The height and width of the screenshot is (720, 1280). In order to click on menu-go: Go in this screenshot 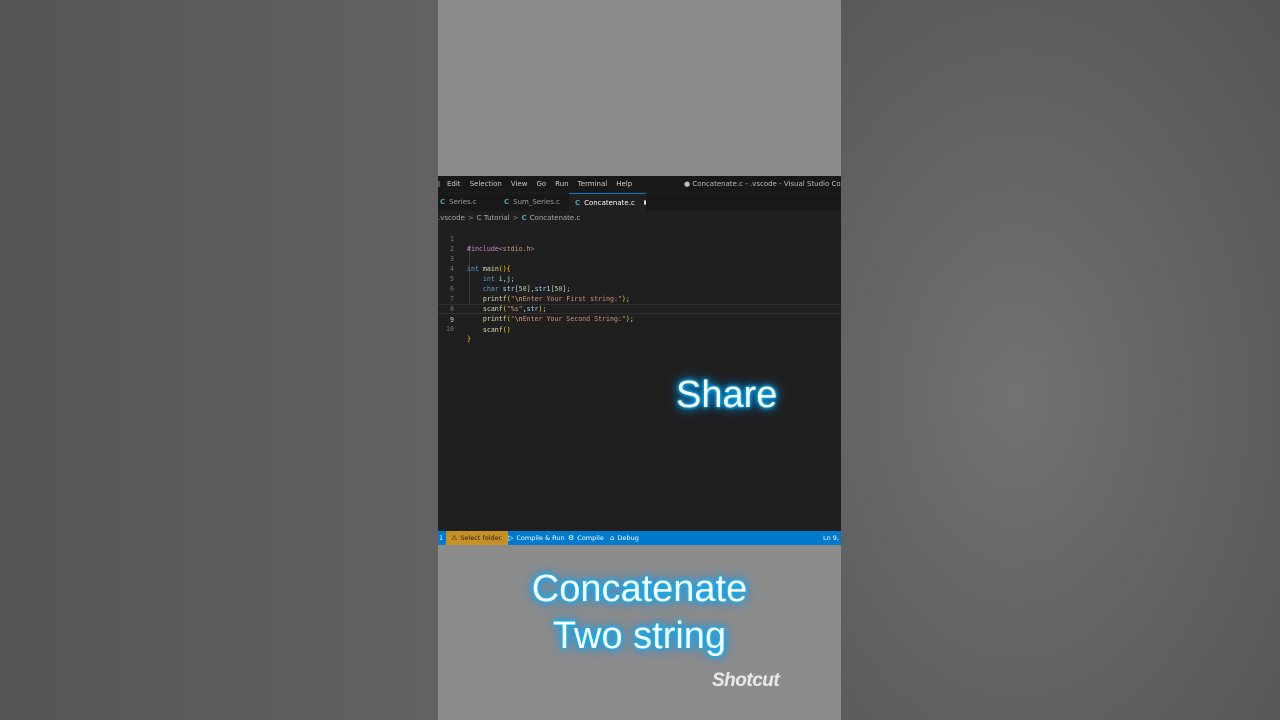, I will do `click(541, 184)`.